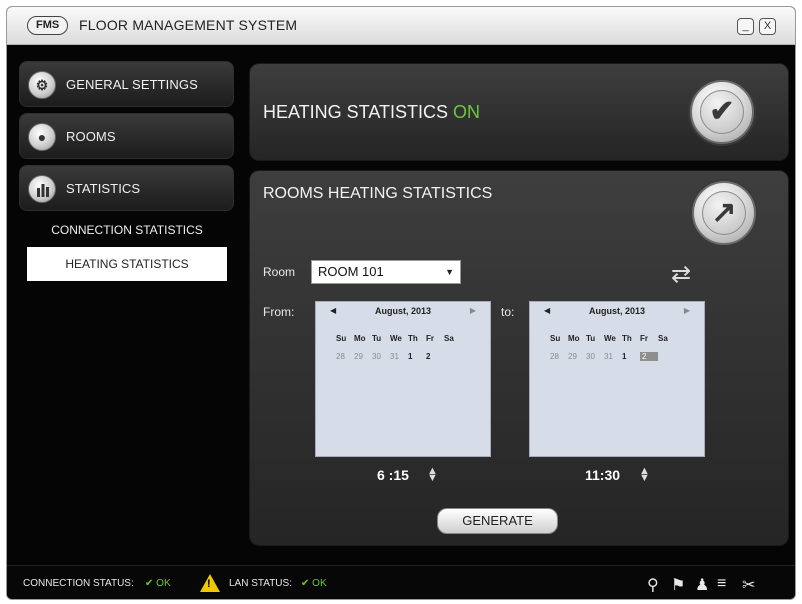 The image size is (802, 604). What do you see at coordinates (649, 356) in the screenshot?
I see `calendar-date-selected: 2` at bounding box center [649, 356].